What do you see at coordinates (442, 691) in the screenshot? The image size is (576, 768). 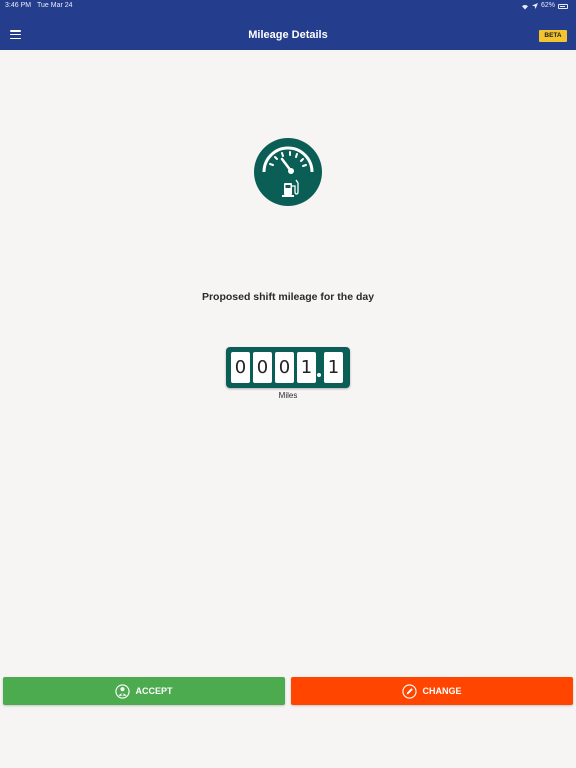 I see `change-button-label: CHANGE` at bounding box center [442, 691].